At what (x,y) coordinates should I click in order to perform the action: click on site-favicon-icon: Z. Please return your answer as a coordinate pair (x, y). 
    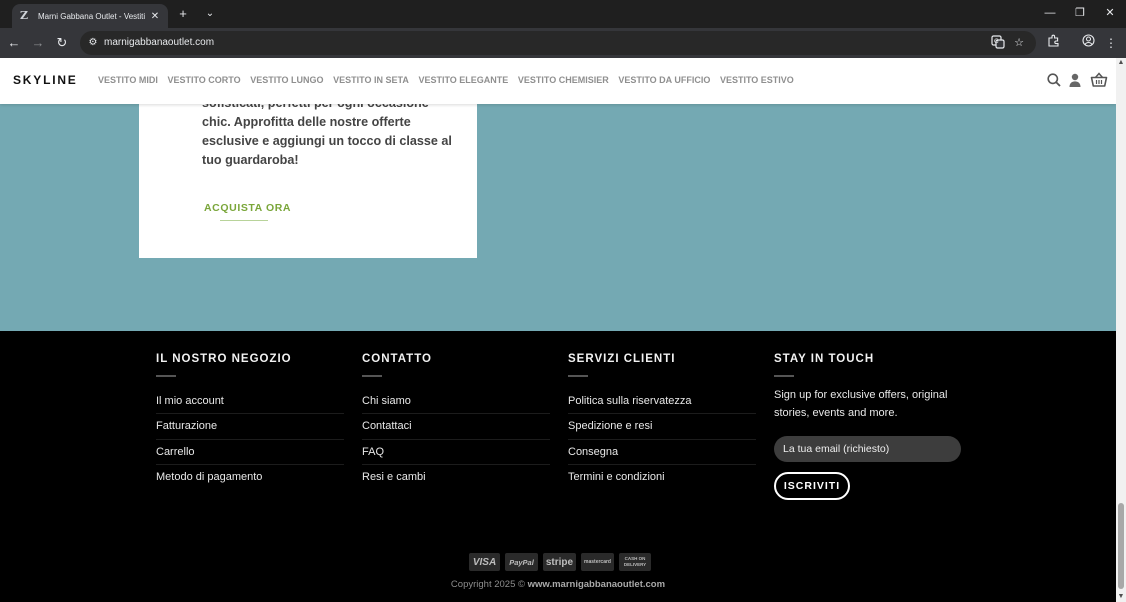
    Looking at the image, I should click on (24, 15).